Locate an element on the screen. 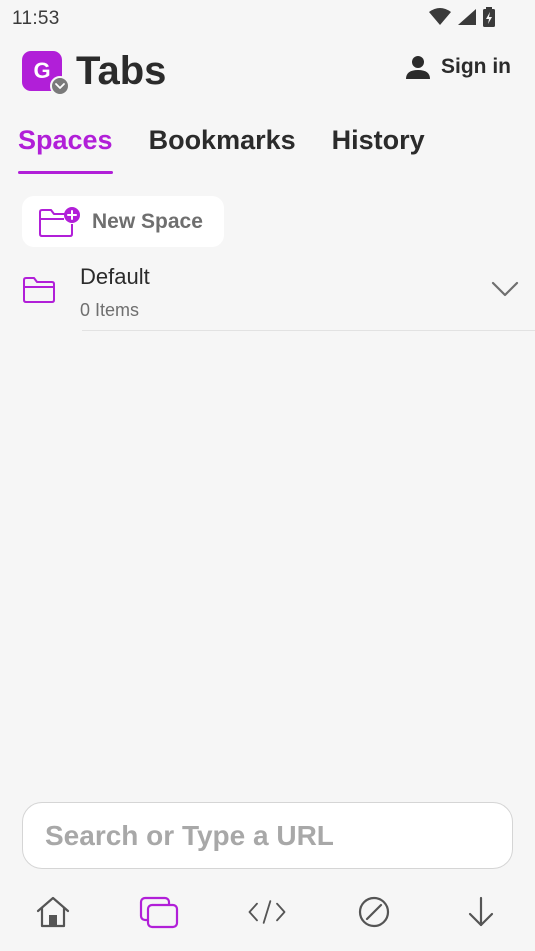  new-space-label: New Space is located at coordinates (147, 221).